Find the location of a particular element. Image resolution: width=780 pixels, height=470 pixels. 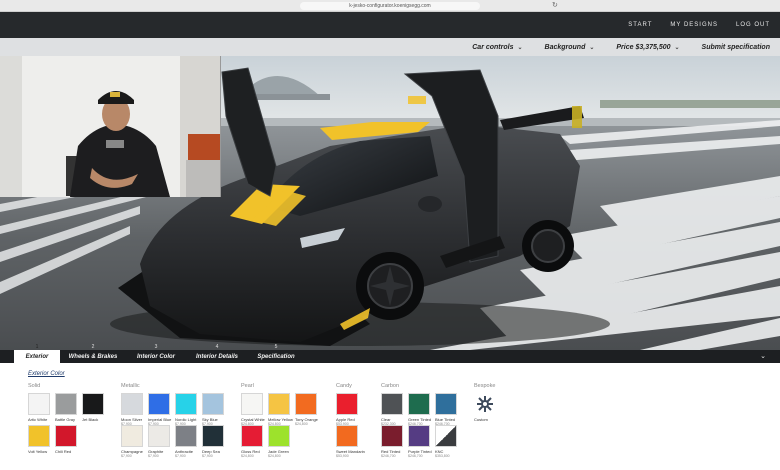

tab-exterior: 1 Exterior is located at coordinates (37, 353).